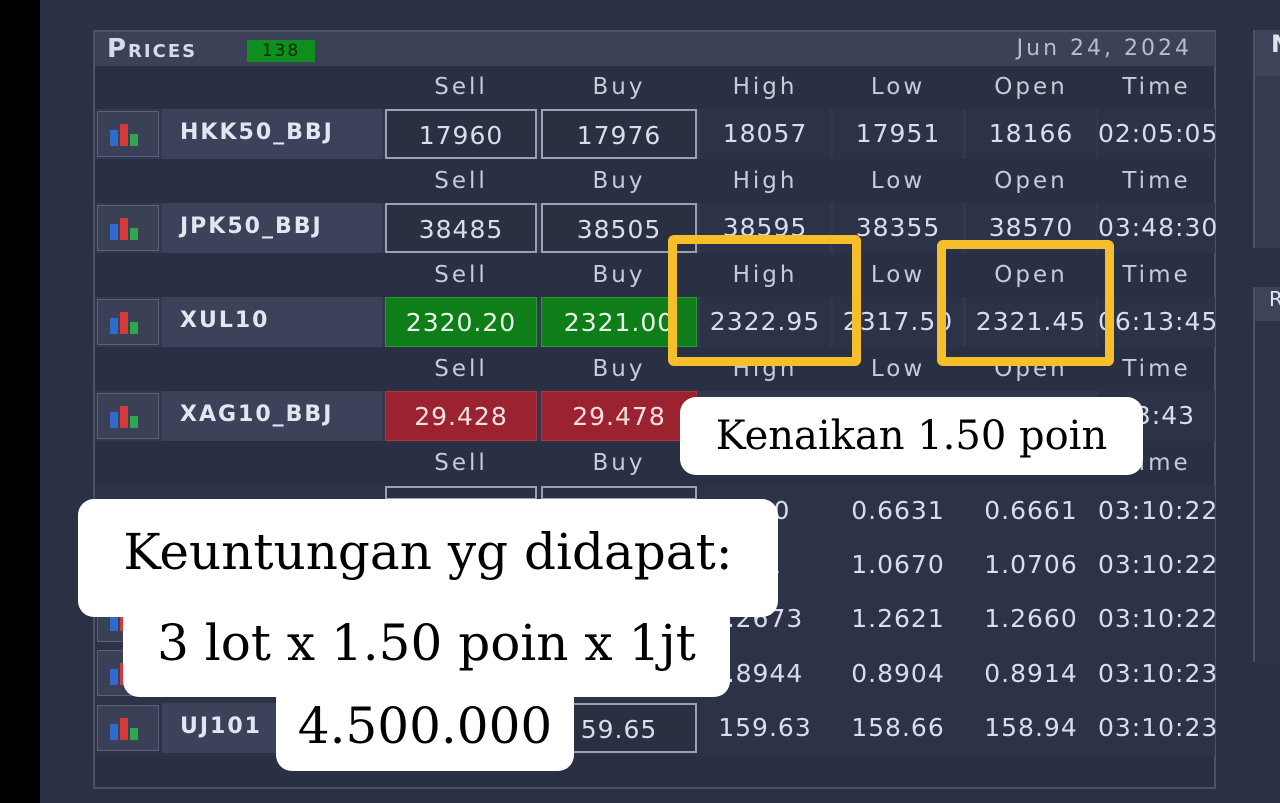 The image size is (1280, 803). Describe the element at coordinates (898, 134) in the screenshot. I see `low-price: 17951` at that location.